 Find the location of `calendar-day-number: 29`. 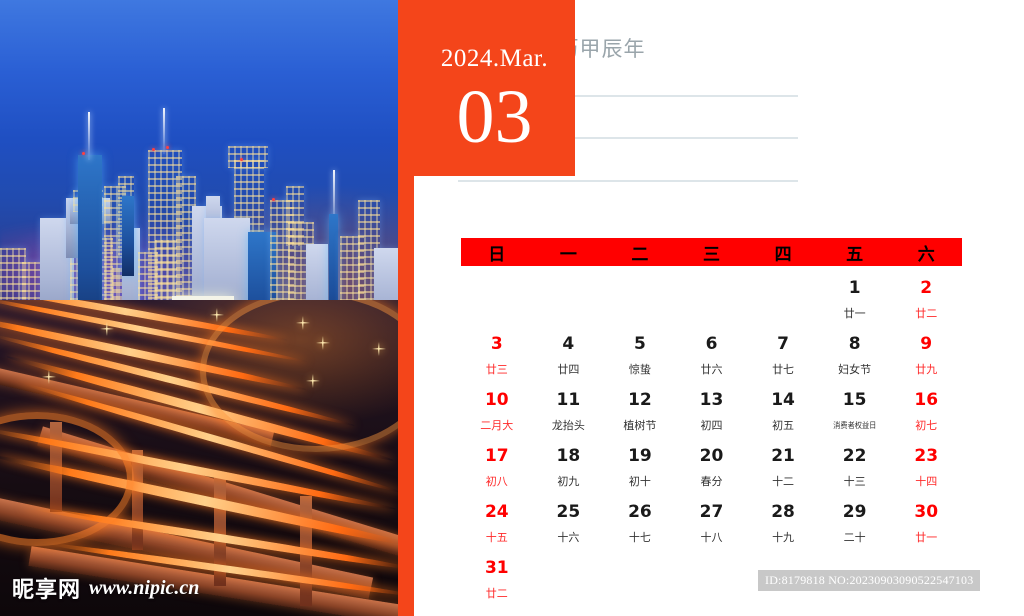

calendar-day-number: 29 is located at coordinates (854, 512).